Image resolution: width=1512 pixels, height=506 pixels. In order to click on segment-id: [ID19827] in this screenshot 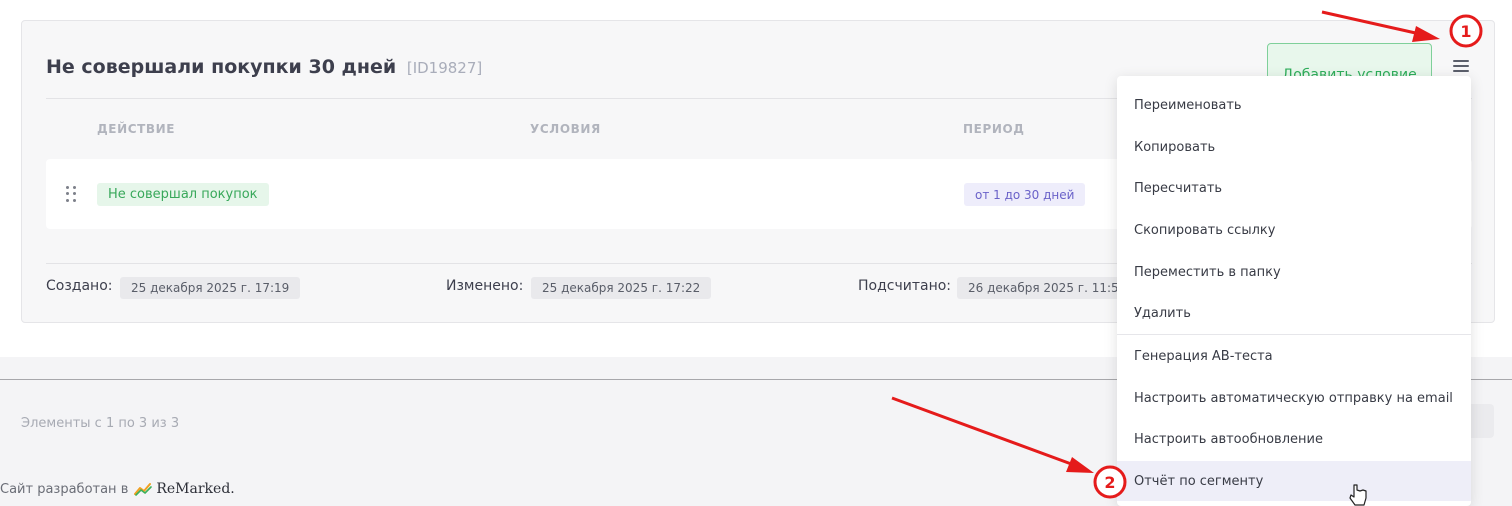, I will do `click(444, 68)`.